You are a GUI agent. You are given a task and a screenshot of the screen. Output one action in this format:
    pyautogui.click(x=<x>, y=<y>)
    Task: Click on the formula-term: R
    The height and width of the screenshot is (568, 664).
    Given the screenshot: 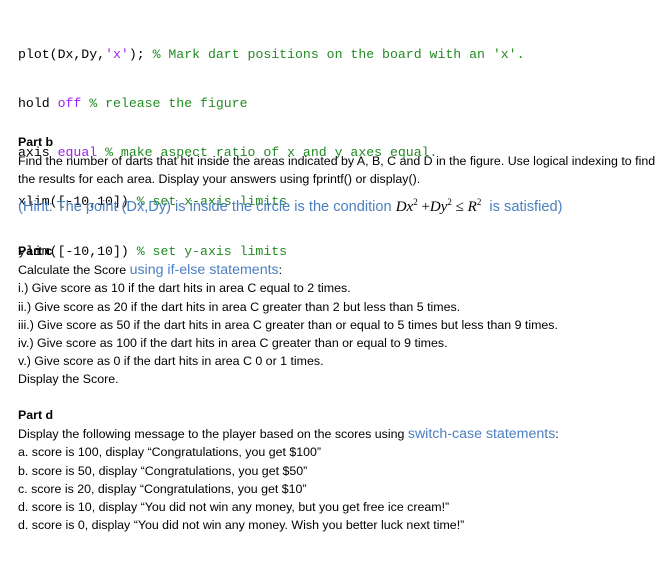 What is the action you would take?
    pyautogui.click(x=472, y=206)
    